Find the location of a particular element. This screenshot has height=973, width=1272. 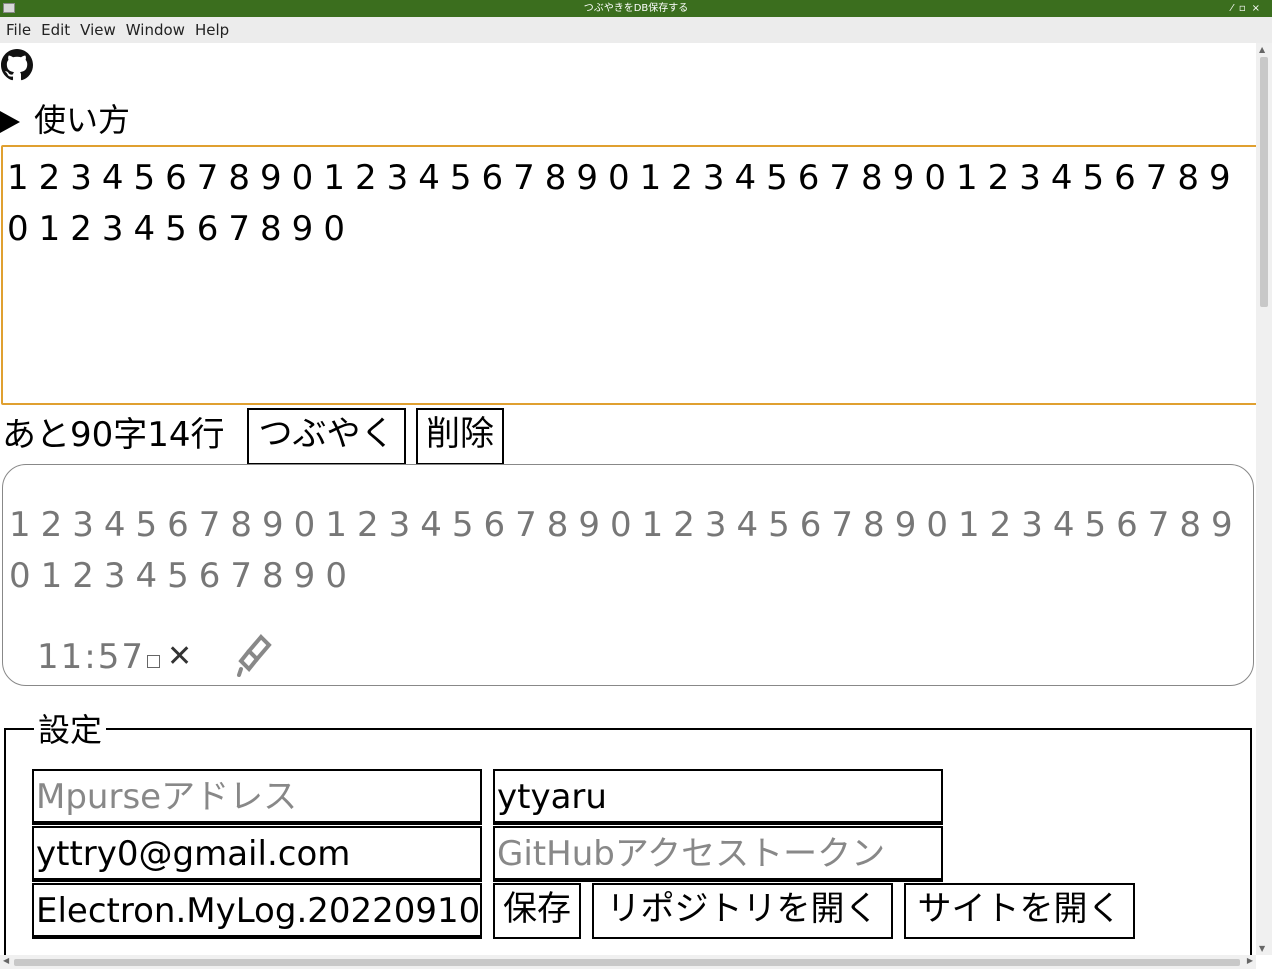

menu-edit: Edit is located at coordinates (54, 30).